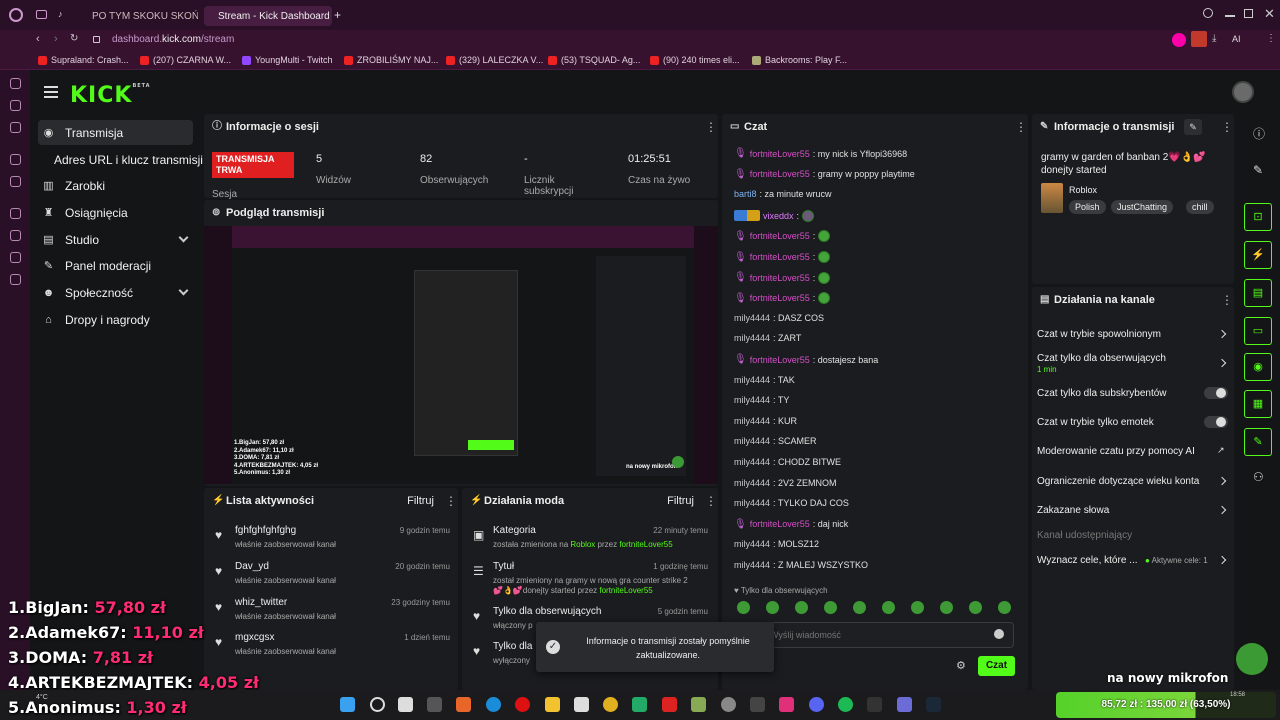 This screenshot has width=1280, height=720. I want to click on close-window-icon: ✕, so click(1269, 14).